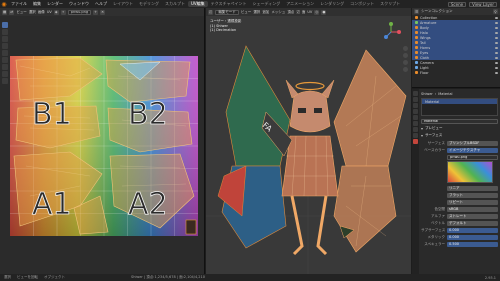 The image size is (500, 281). What do you see at coordinates (309, 12) in the screenshot?
I see `vp-menu-uv: UV` at bounding box center [309, 12].